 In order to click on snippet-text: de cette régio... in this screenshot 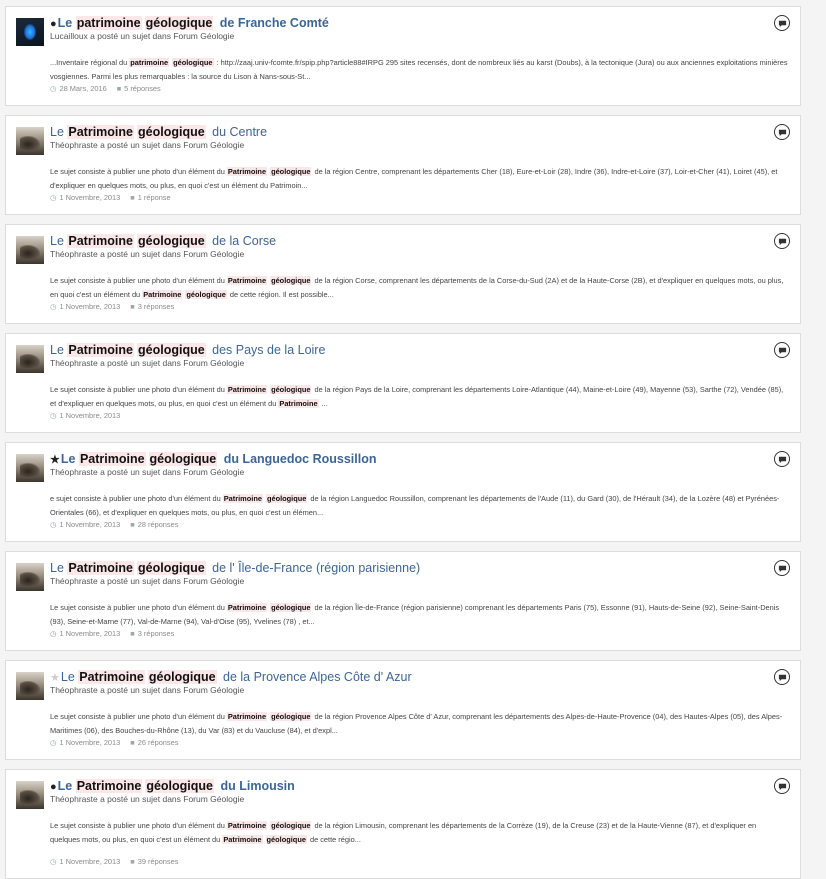, I will do `click(335, 839)`.